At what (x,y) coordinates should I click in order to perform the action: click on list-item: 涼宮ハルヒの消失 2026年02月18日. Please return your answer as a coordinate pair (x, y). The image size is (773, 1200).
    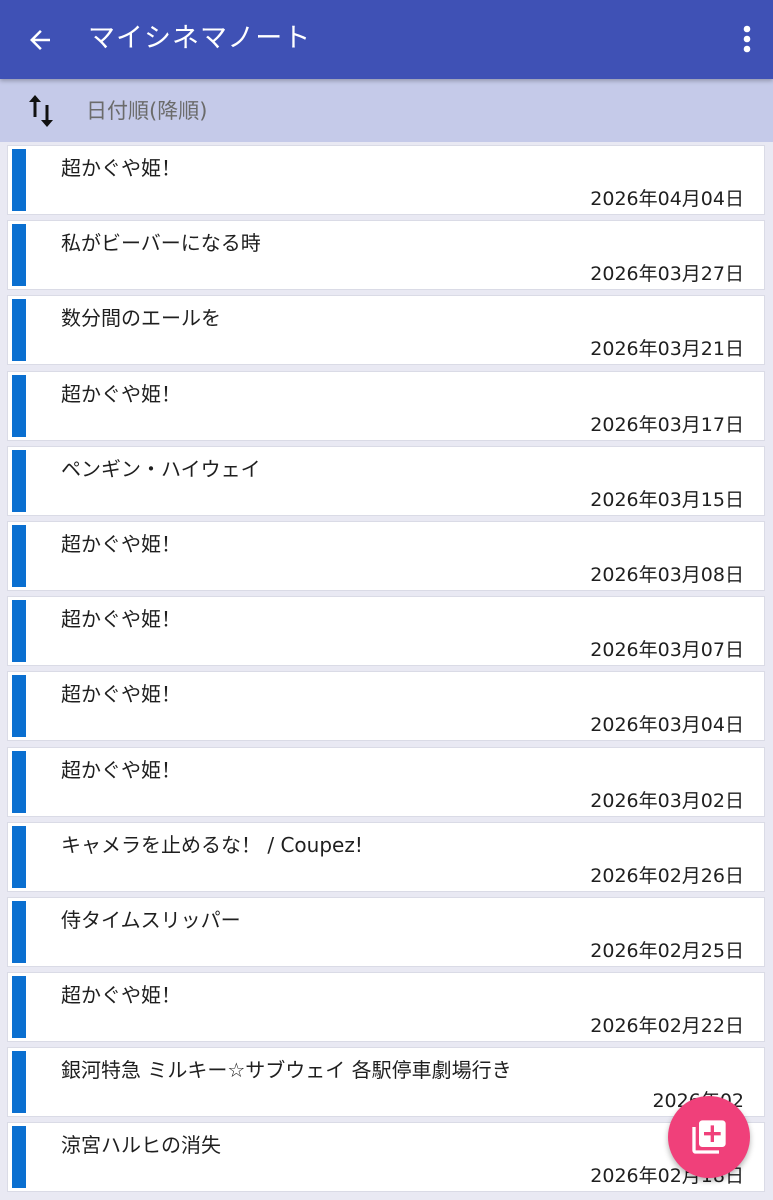
    Looking at the image, I should click on (386, 1157).